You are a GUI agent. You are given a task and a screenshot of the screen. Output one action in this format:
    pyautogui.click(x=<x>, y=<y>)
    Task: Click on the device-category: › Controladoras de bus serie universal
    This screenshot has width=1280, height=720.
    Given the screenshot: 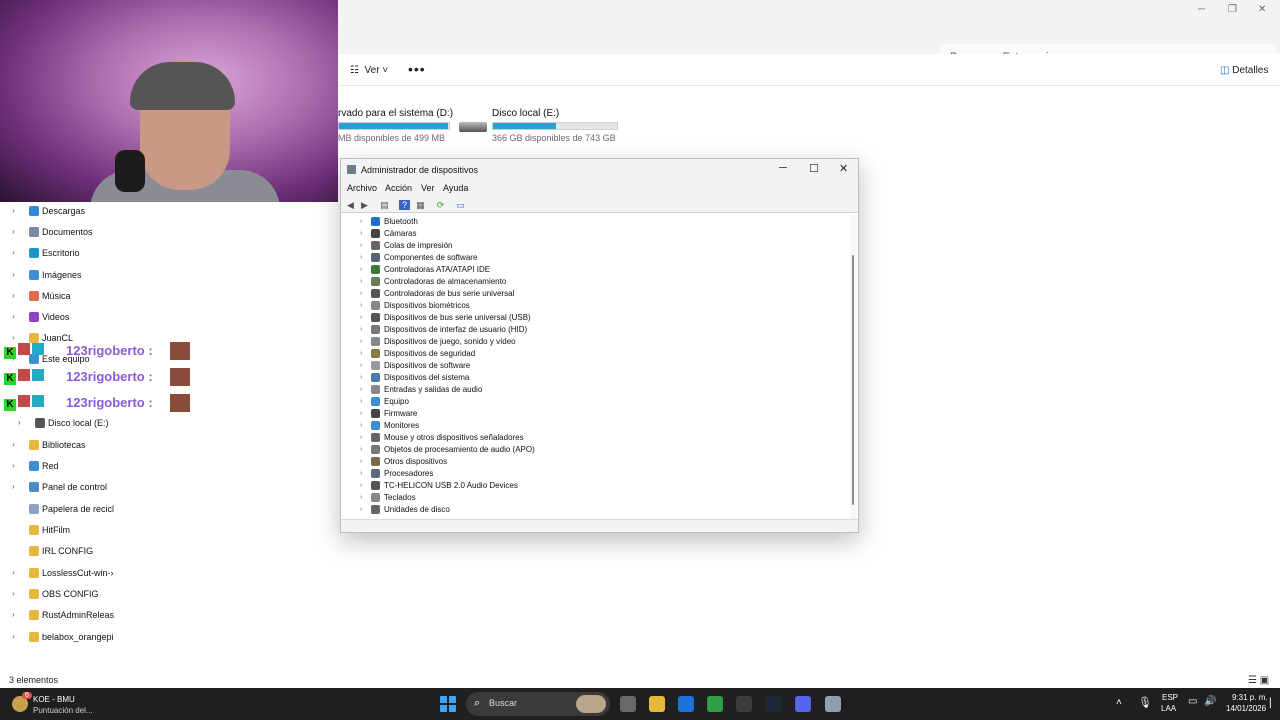 What is the action you would take?
    pyautogui.click(x=593, y=294)
    